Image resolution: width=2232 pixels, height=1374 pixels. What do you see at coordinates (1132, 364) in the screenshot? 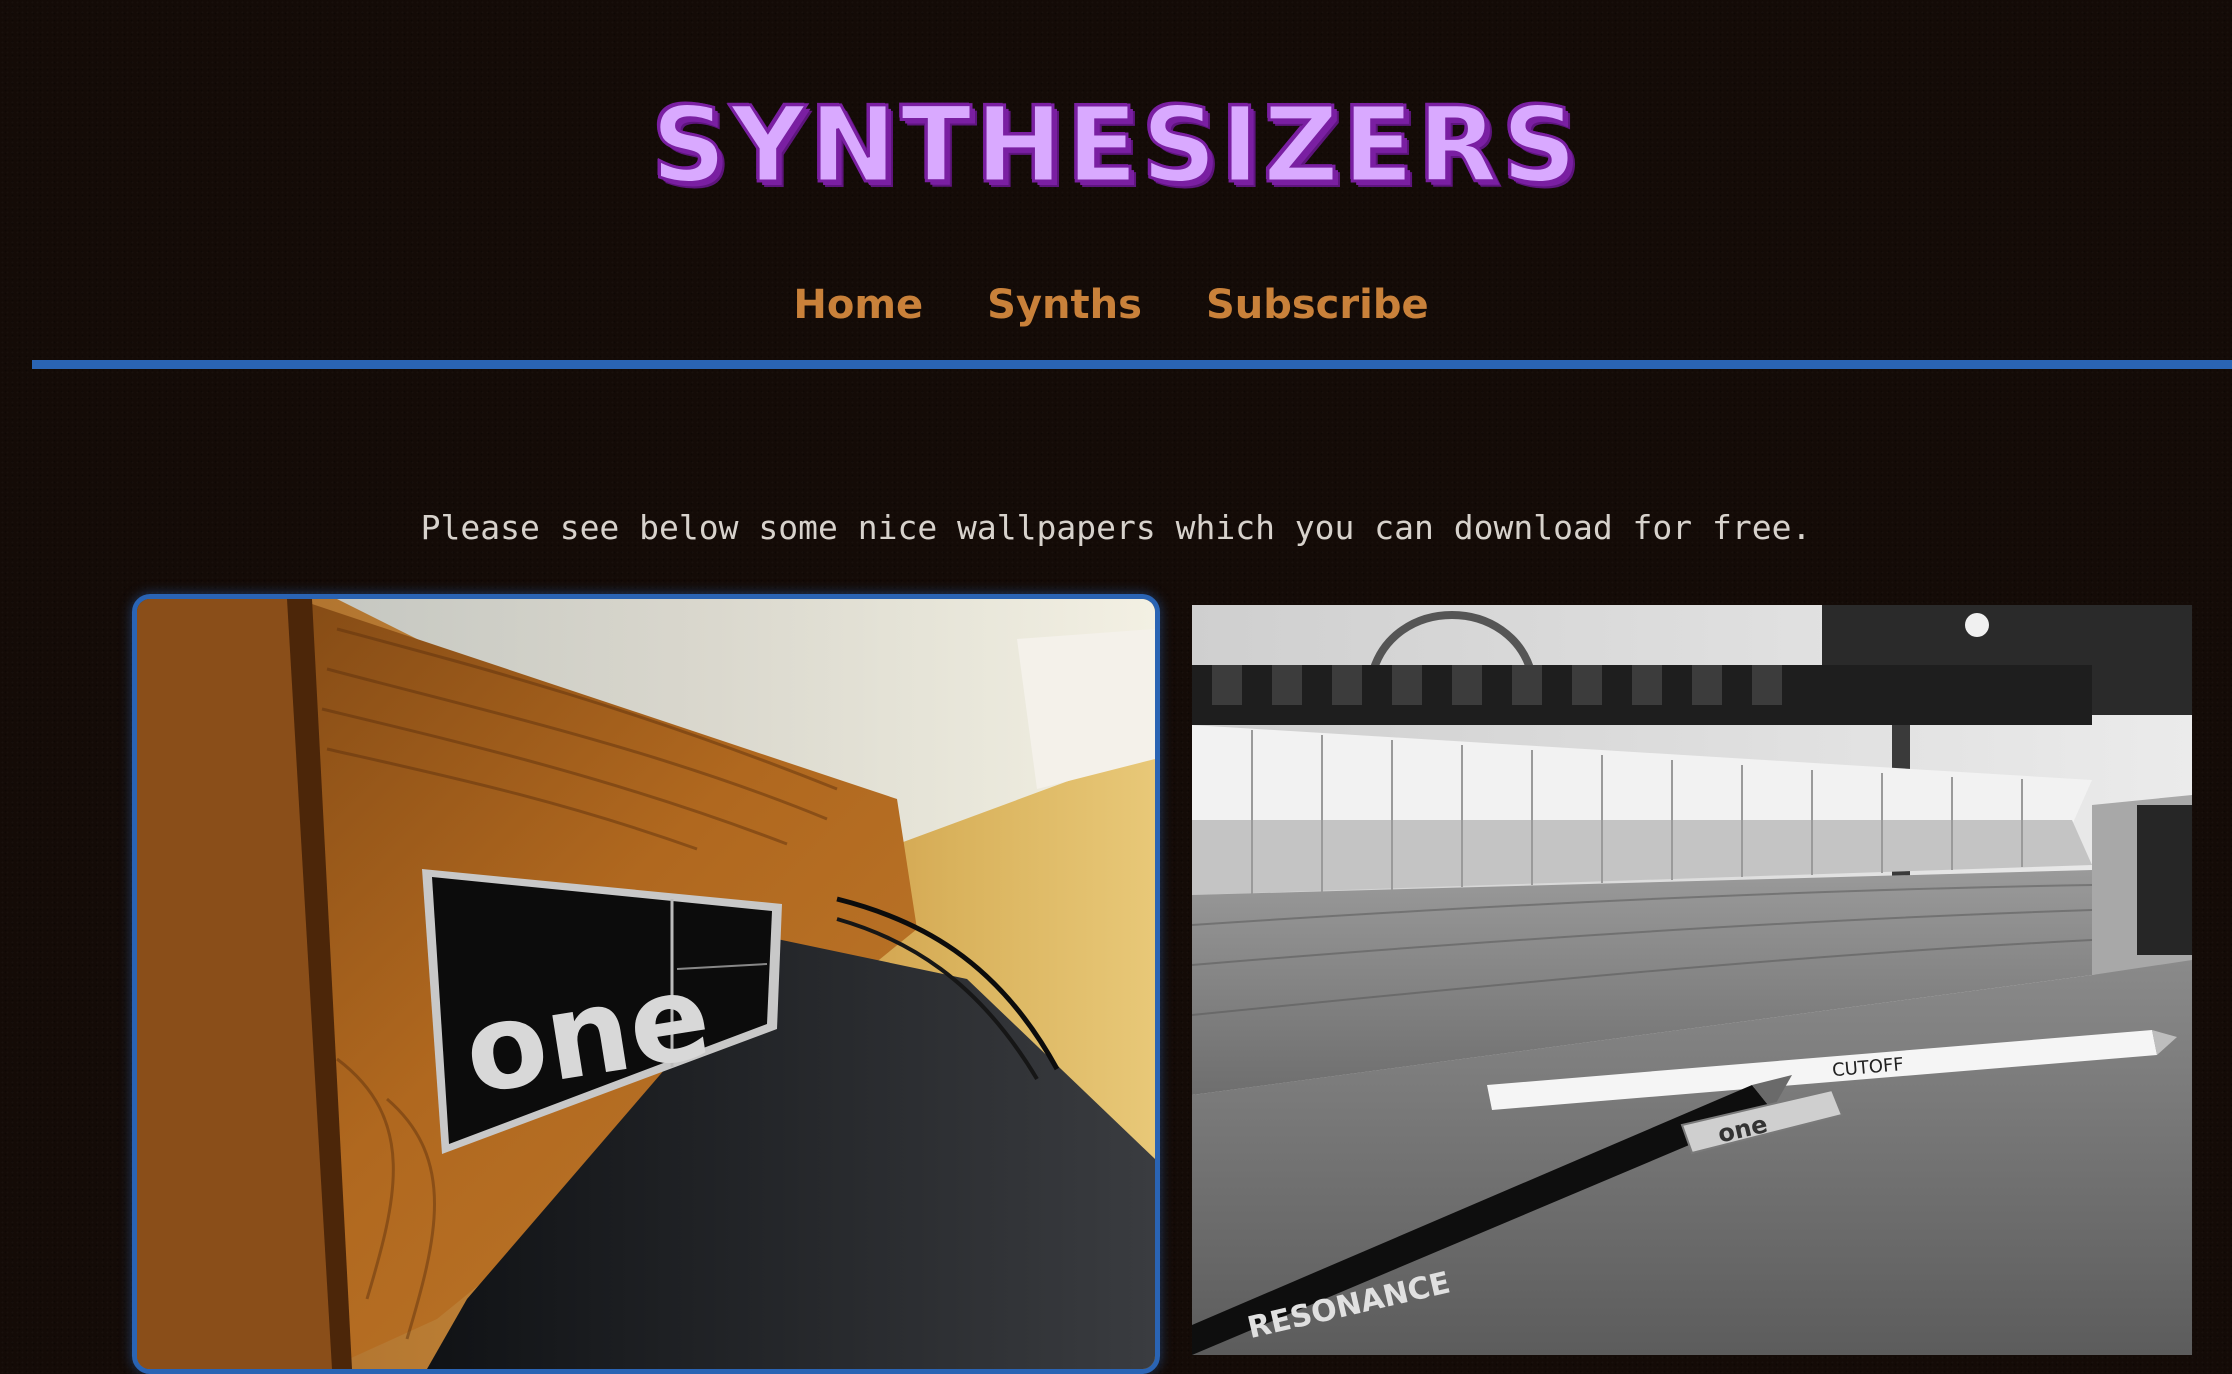
I see `header-divider` at bounding box center [1132, 364].